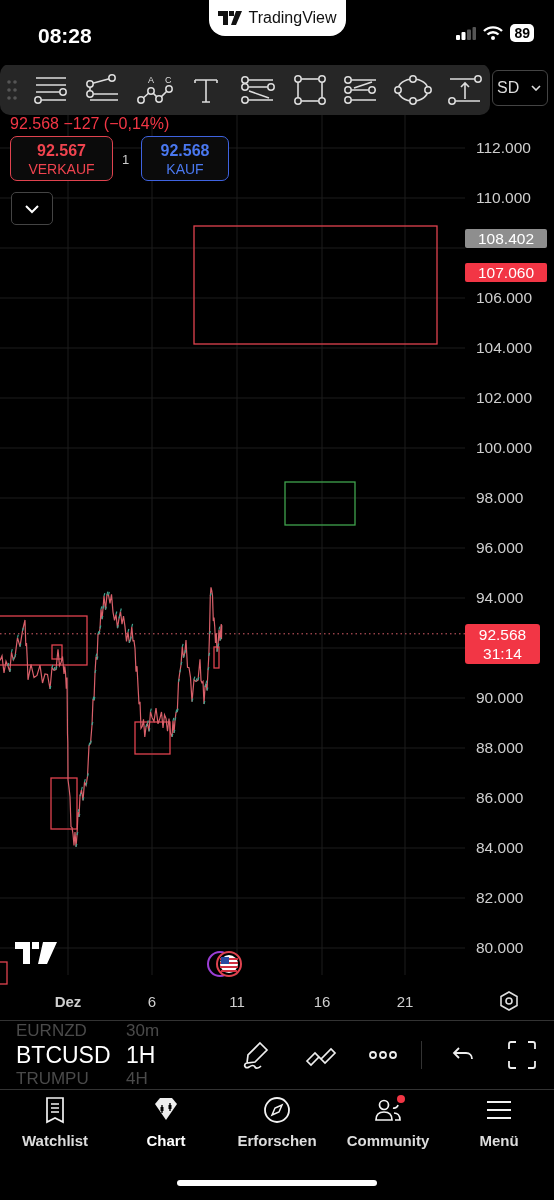 This screenshot has width=554, height=1200. What do you see at coordinates (401, 1099) in the screenshot?
I see `notification-dot` at bounding box center [401, 1099].